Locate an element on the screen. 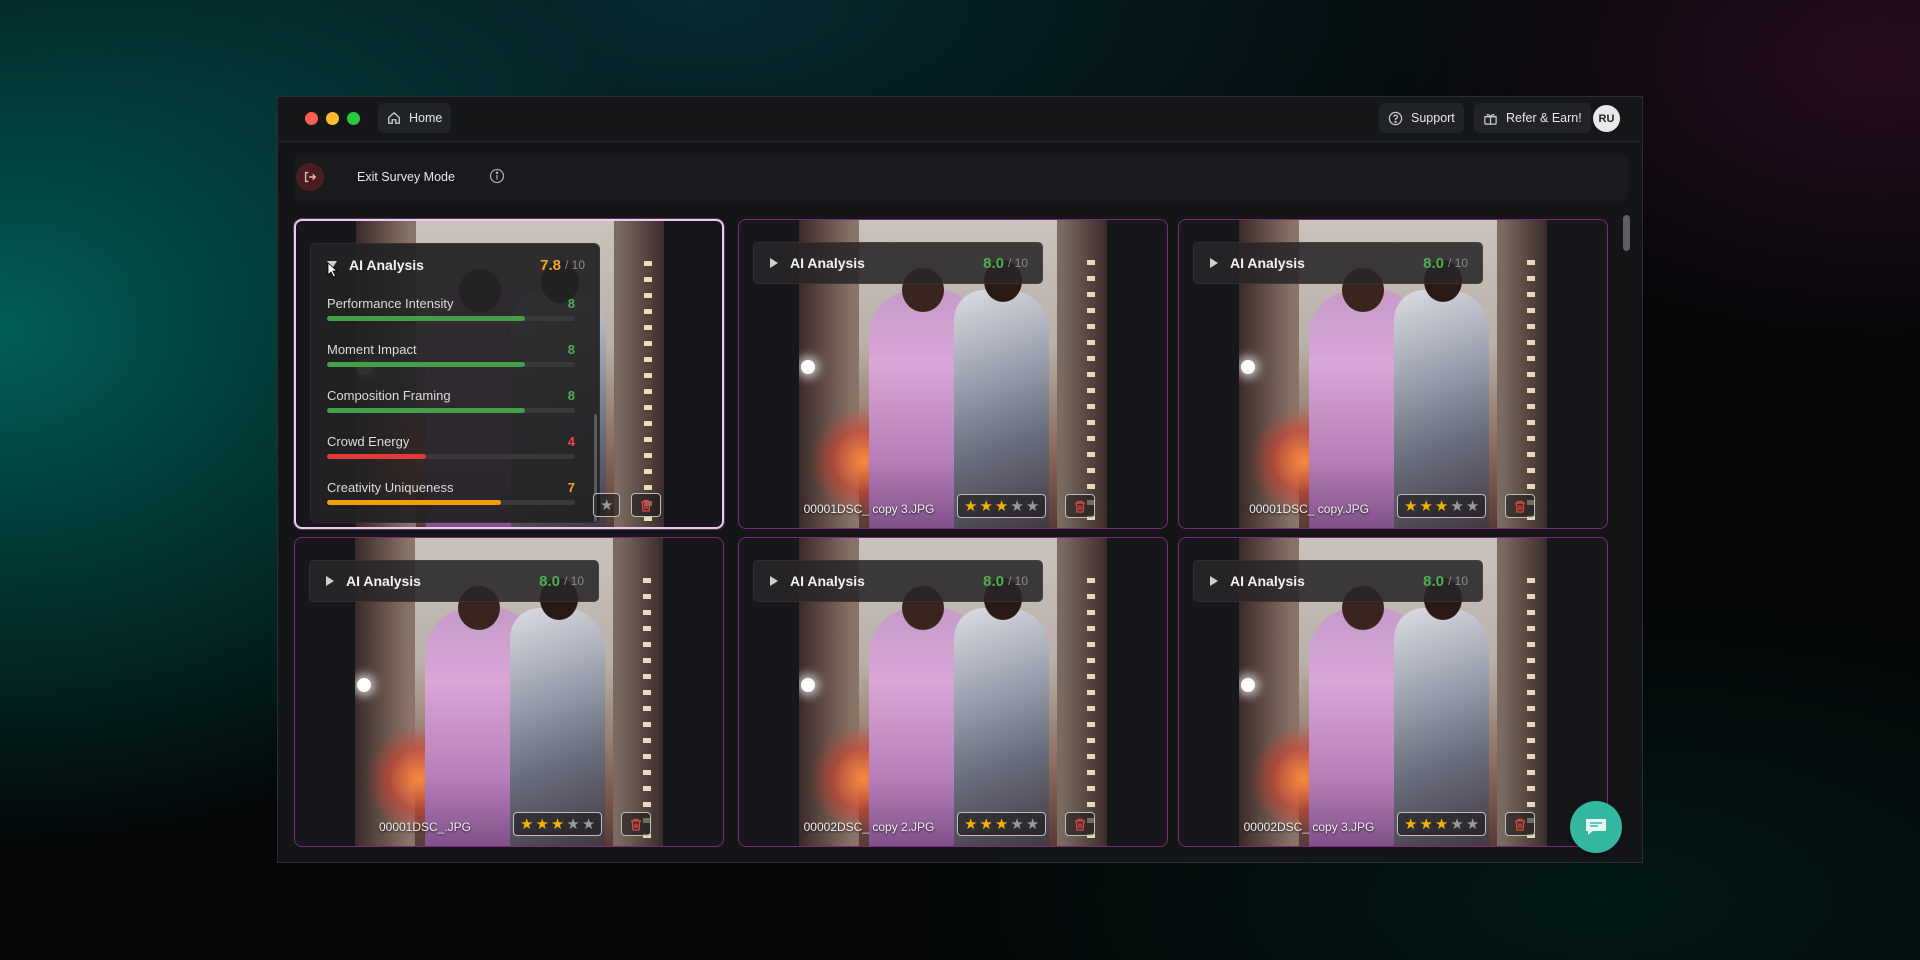  titlebar: Home Support Refer & Earn! RU is located at coordinates (960, 119).